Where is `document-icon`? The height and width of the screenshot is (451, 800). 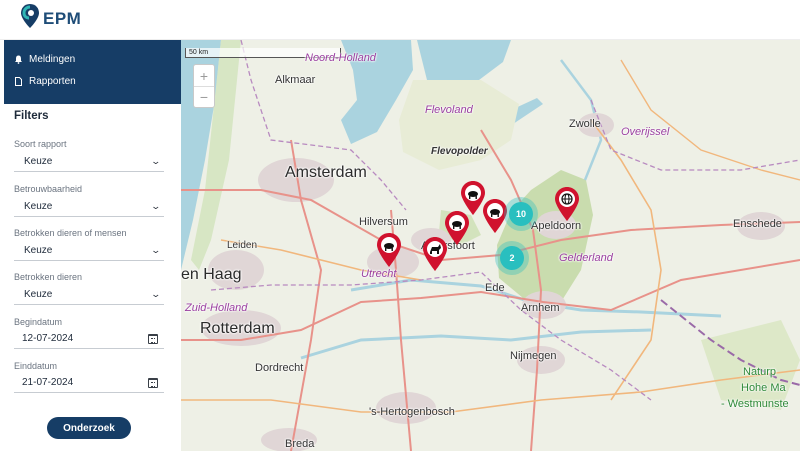 document-icon is located at coordinates (18, 81).